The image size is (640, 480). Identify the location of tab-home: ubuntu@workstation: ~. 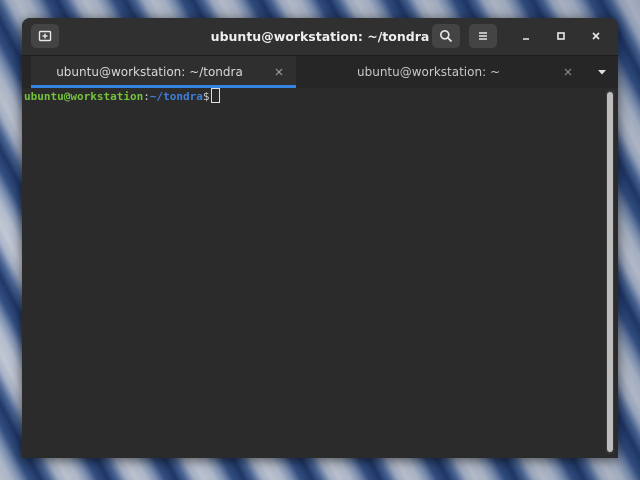
(442, 72).